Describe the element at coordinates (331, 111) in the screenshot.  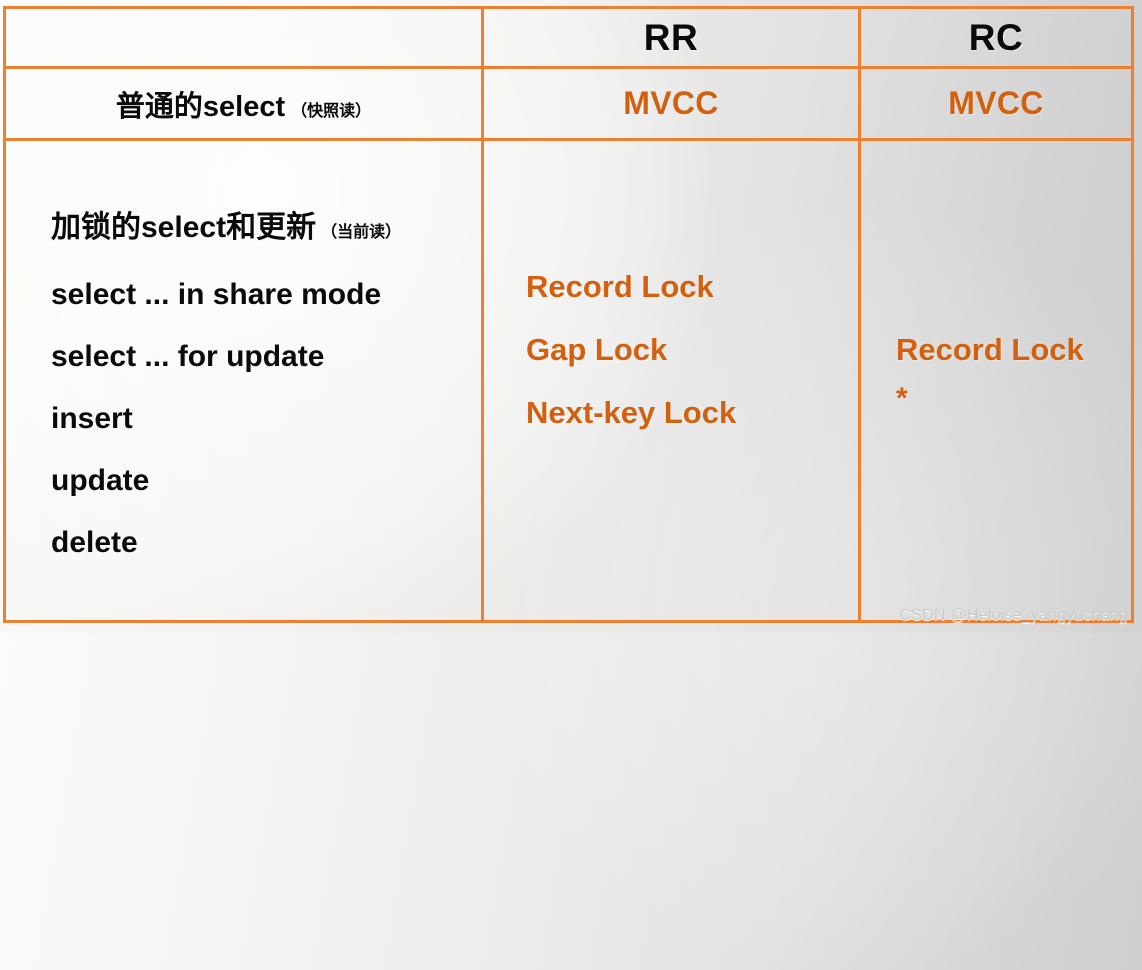
I see `row-plain-select-label-paren: （快照读）` at that location.